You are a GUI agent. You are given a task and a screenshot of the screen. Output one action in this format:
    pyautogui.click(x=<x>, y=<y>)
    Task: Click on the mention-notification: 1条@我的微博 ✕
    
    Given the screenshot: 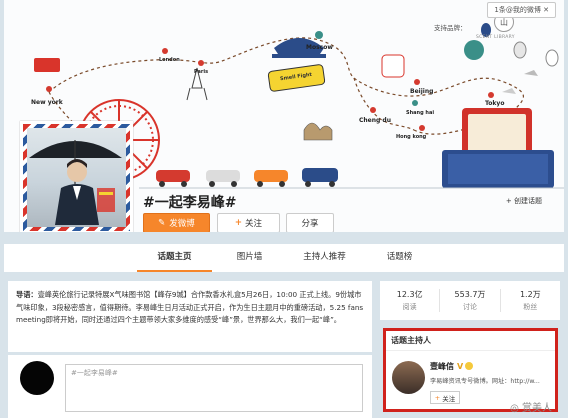 What is the action you would take?
    pyautogui.click(x=521, y=10)
    